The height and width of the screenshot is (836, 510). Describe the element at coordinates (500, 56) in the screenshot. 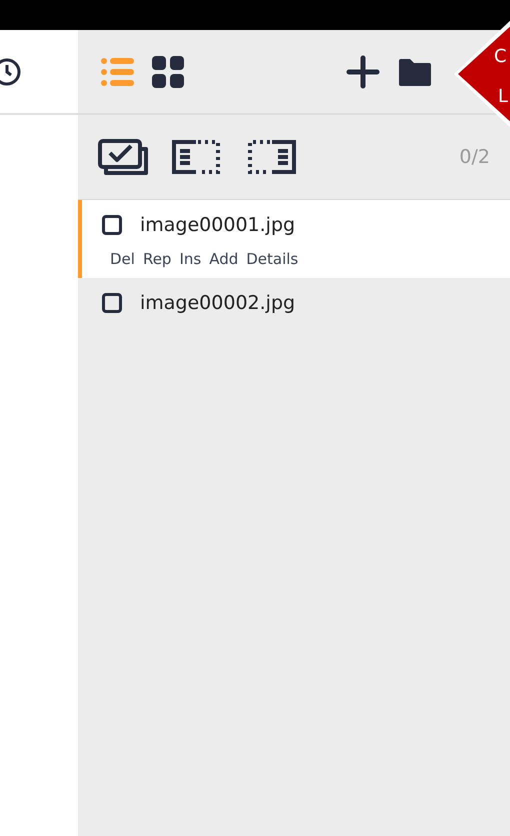

I see `tooltip-text: C` at that location.